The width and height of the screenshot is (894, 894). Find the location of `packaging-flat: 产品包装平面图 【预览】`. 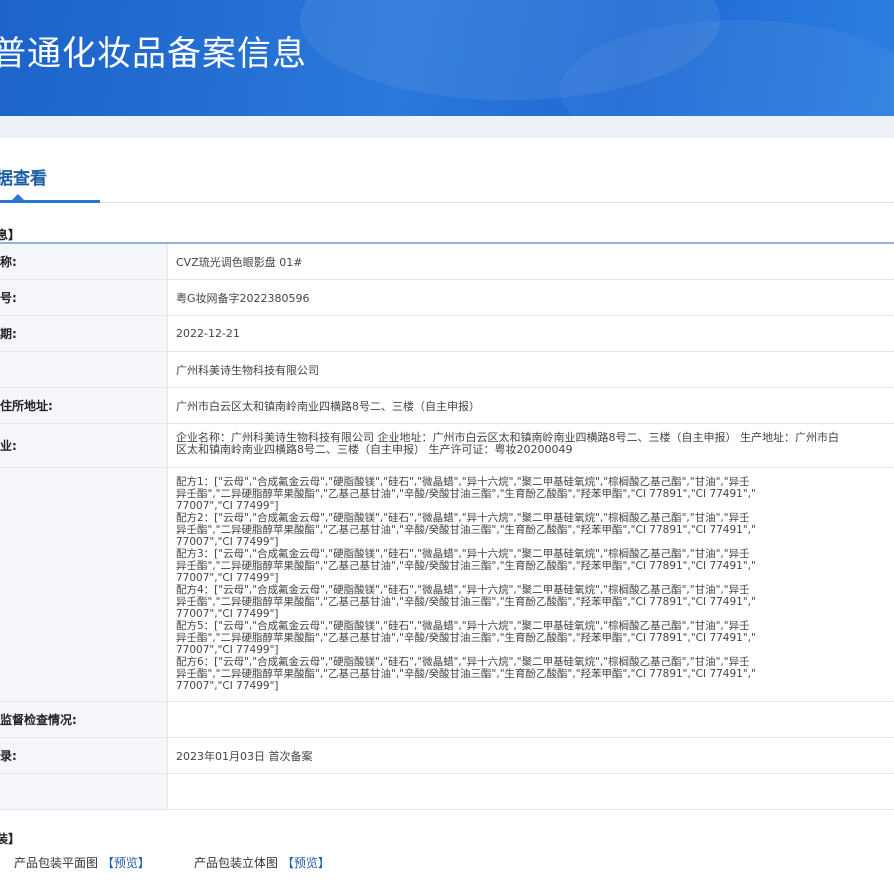

packaging-flat: 产品包装平面图 【预览】 is located at coordinates (82, 862).